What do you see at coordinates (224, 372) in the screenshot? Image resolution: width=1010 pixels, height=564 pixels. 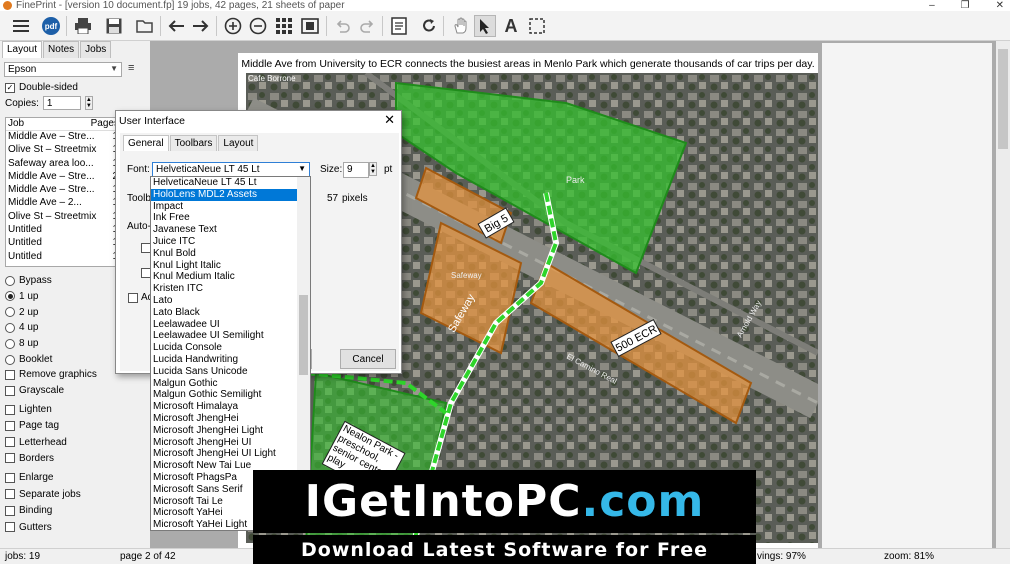 I see `font-option: Lucida Sans Unicode` at bounding box center [224, 372].